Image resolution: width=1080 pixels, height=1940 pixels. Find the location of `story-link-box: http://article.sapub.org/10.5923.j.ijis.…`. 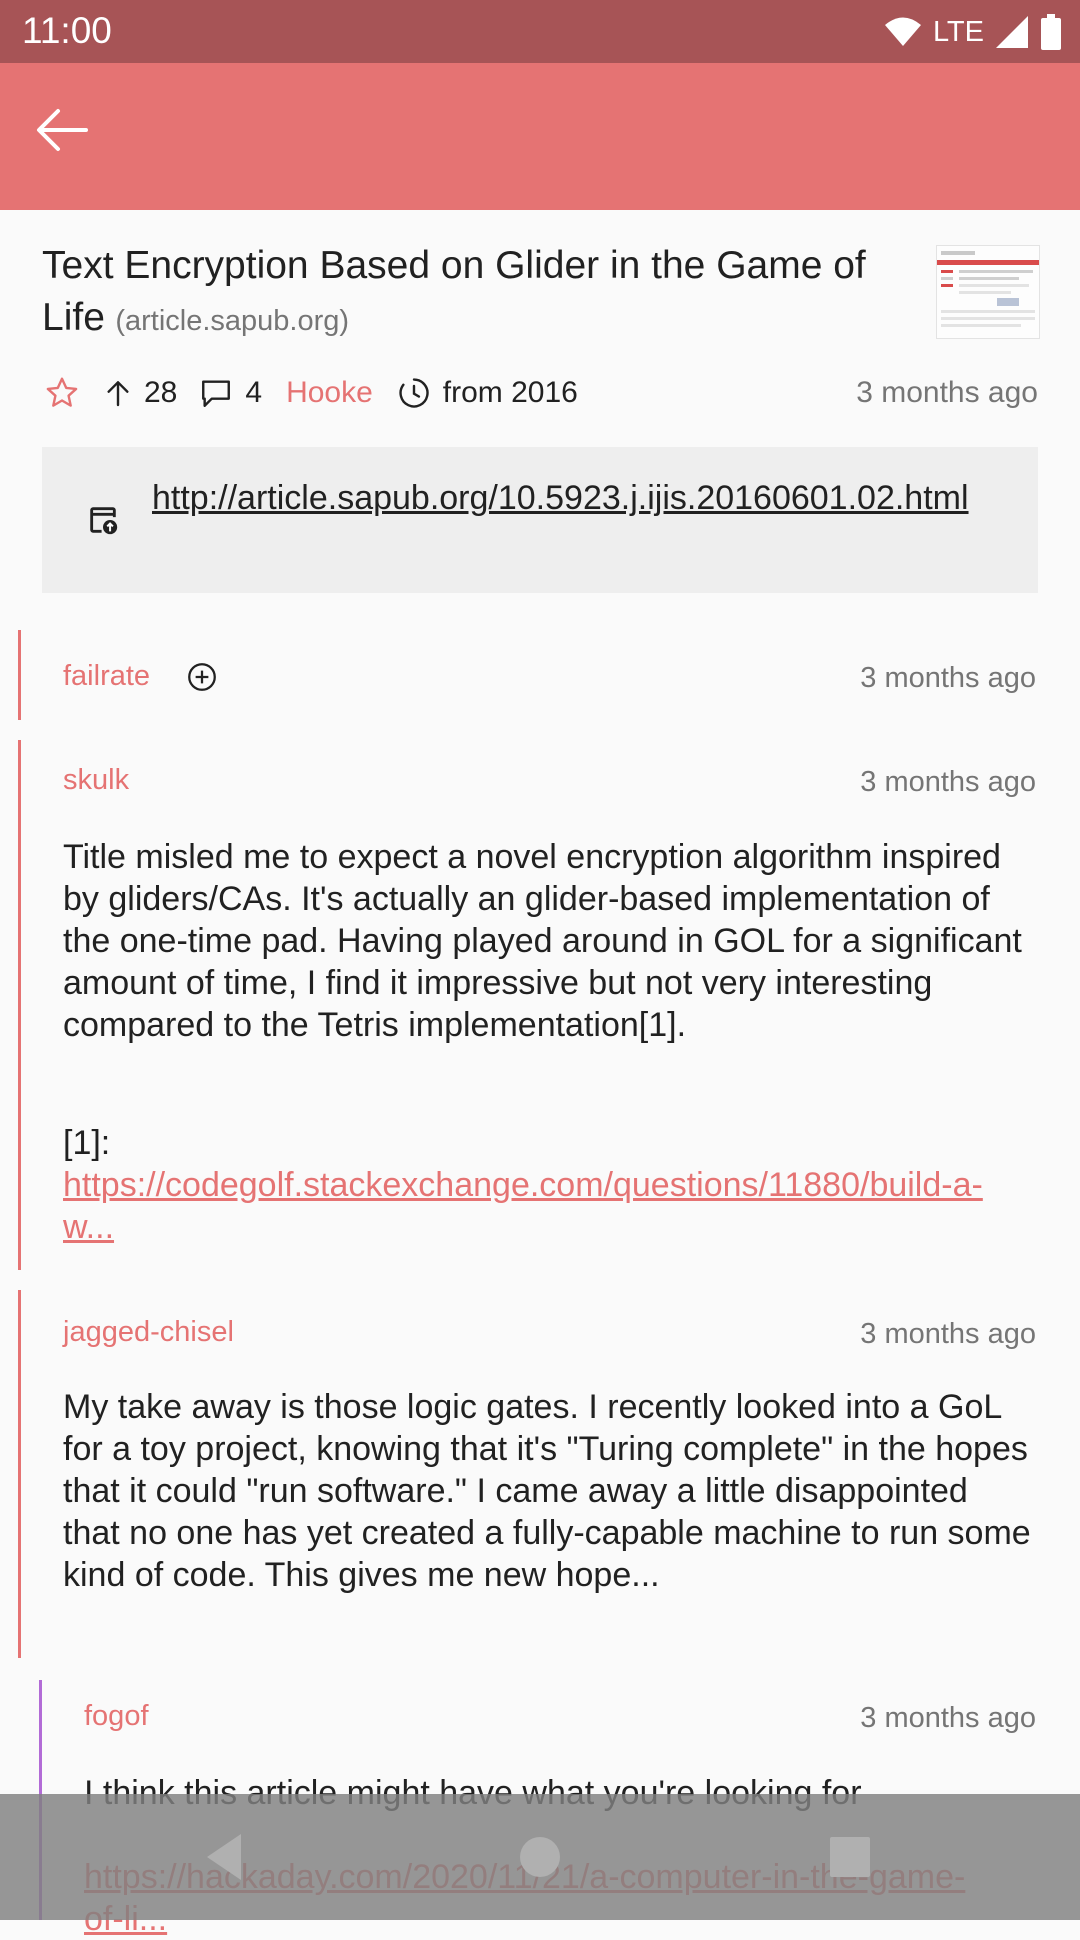

story-link-box: http://article.sapub.org/10.5923.j.ijis.… is located at coordinates (540, 520).